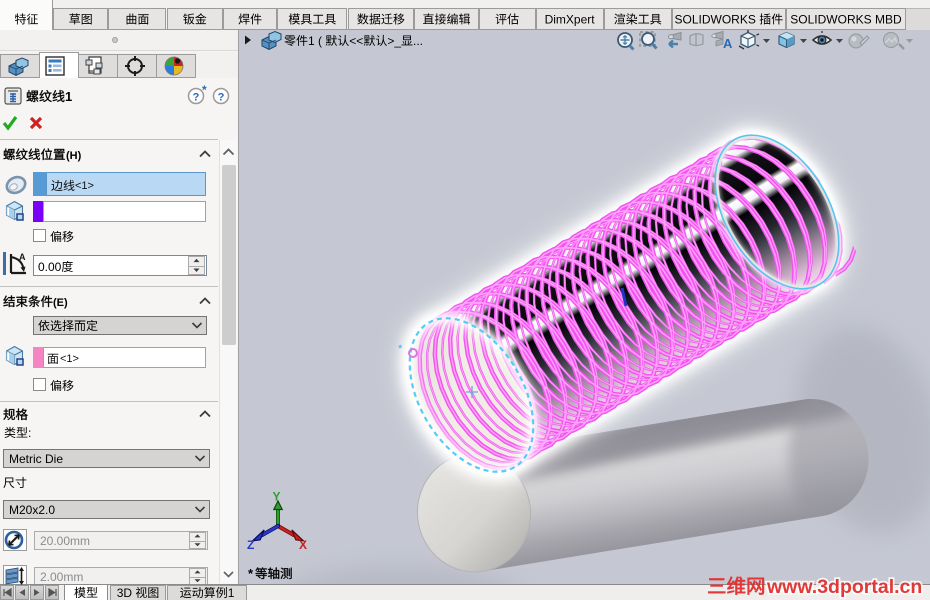 This screenshot has width=930, height=600. Describe the element at coordinates (65, 541) in the screenshot. I see `svg-text: 20.00mm` at that location.